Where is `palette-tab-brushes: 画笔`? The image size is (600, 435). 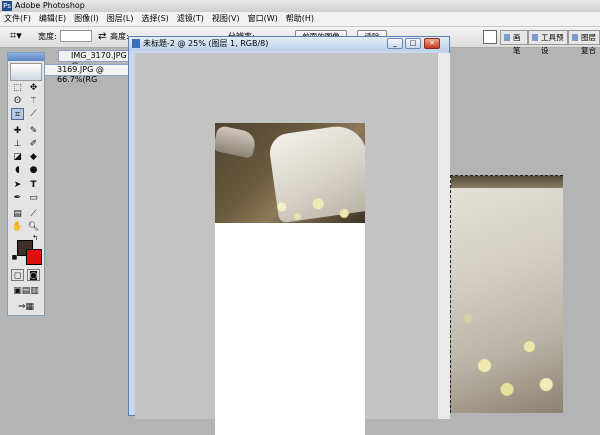 palette-tab-brushes: 画笔 is located at coordinates (514, 42).